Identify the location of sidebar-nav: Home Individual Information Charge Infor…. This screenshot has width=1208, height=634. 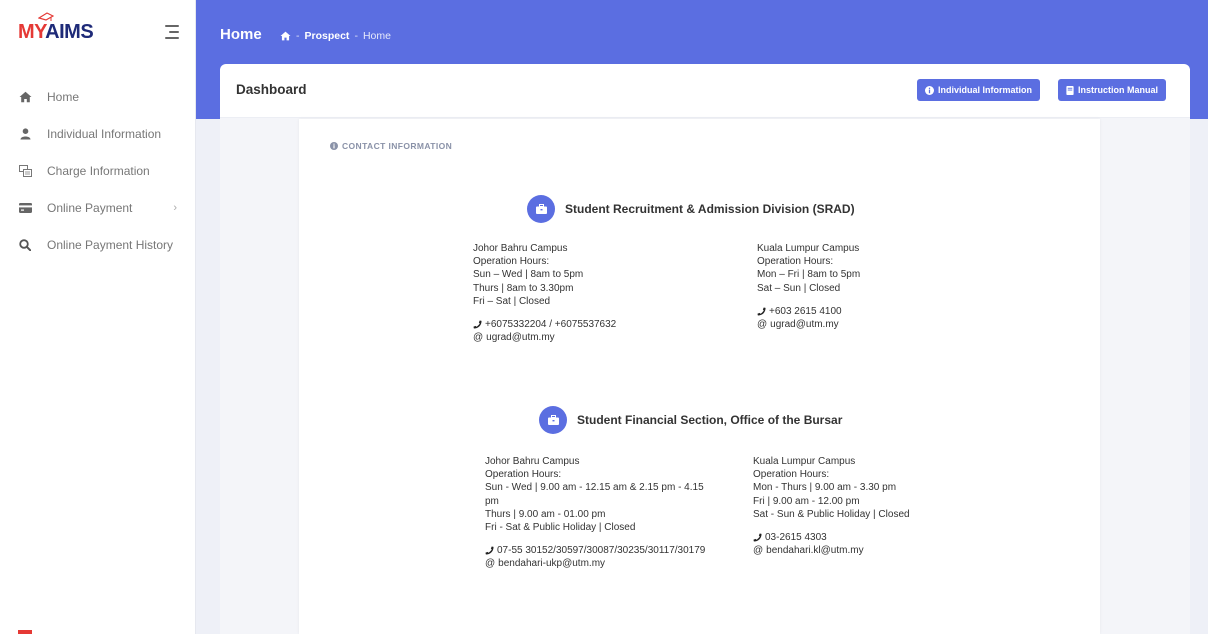
(97, 170).